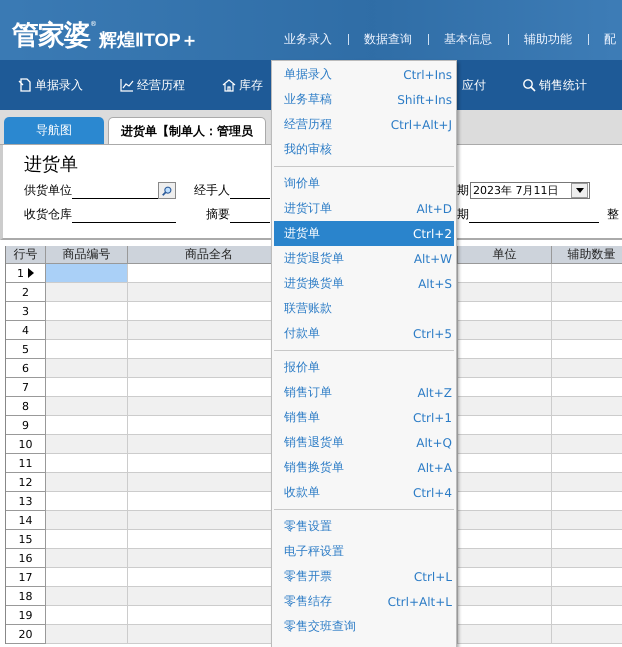 The height and width of the screenshot is (647, 622). Describe the element at coordinates (26, 558) in the screenshot. I see `row-number: 16` at that location.